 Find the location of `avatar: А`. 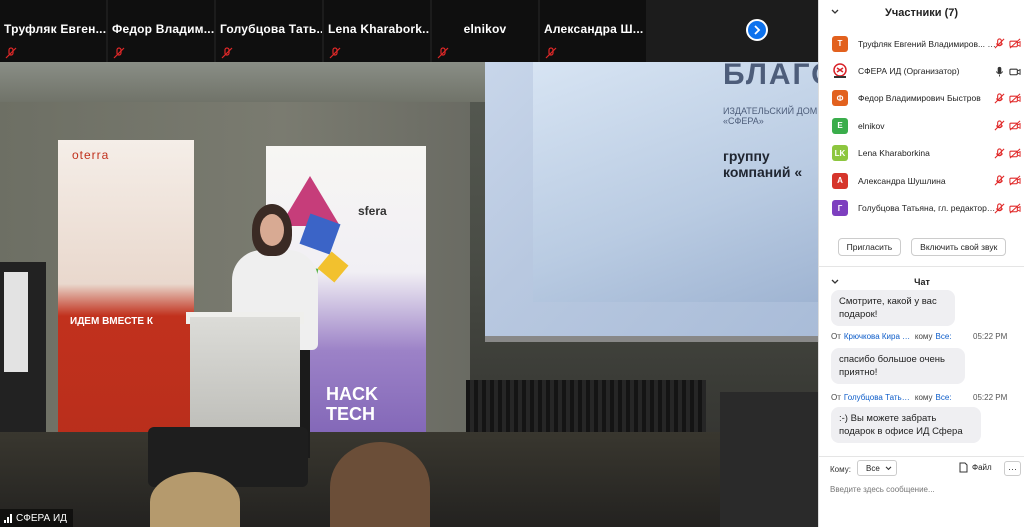

avatar: А is located at coordinates (840, 180).